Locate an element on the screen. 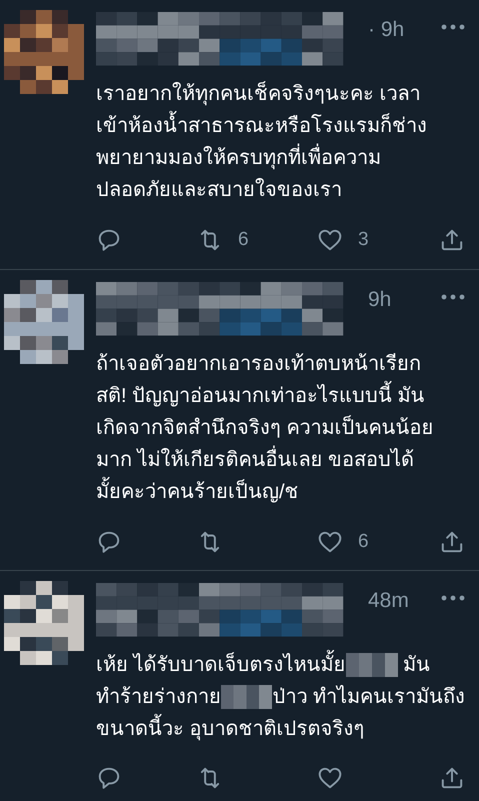 This screenshot has height=801, width=479. tweet-text: พยายามมองให้ครบทุกที่เพื่อความ is located at coordinates (238, 158).